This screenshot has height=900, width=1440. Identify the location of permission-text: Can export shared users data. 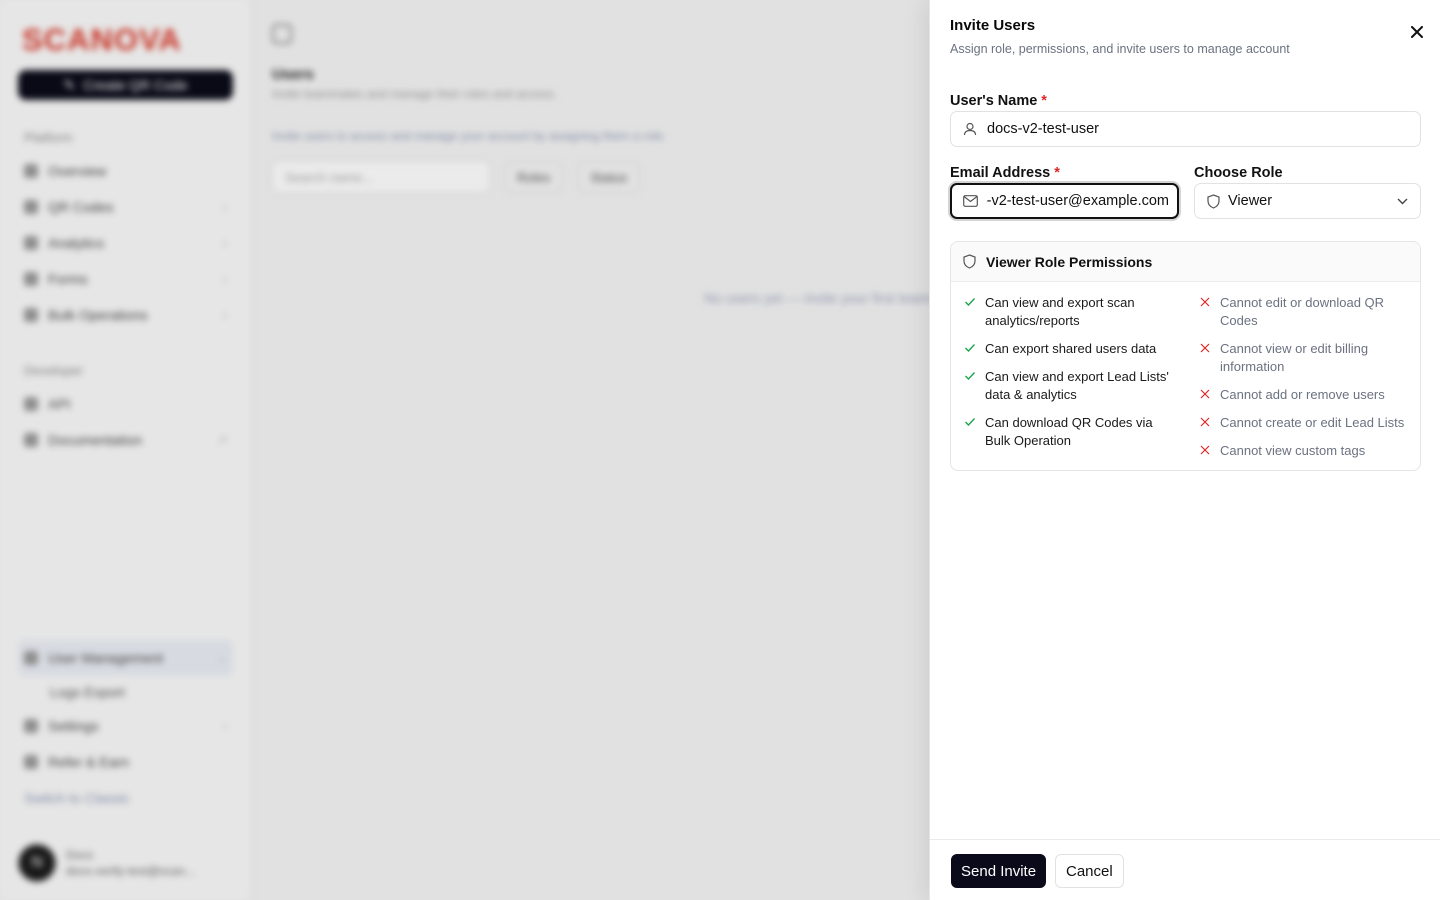
(1071, 348).